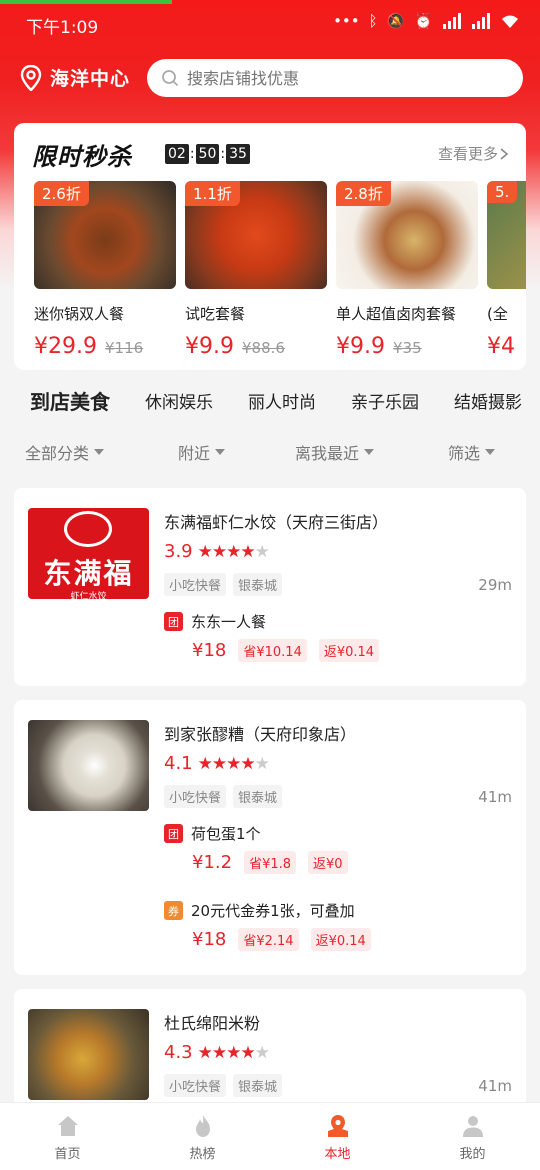  Describe the element at coordinates (79, 314) in the screenshot. I see `item-name: 迷你锅双人餐` at that location.